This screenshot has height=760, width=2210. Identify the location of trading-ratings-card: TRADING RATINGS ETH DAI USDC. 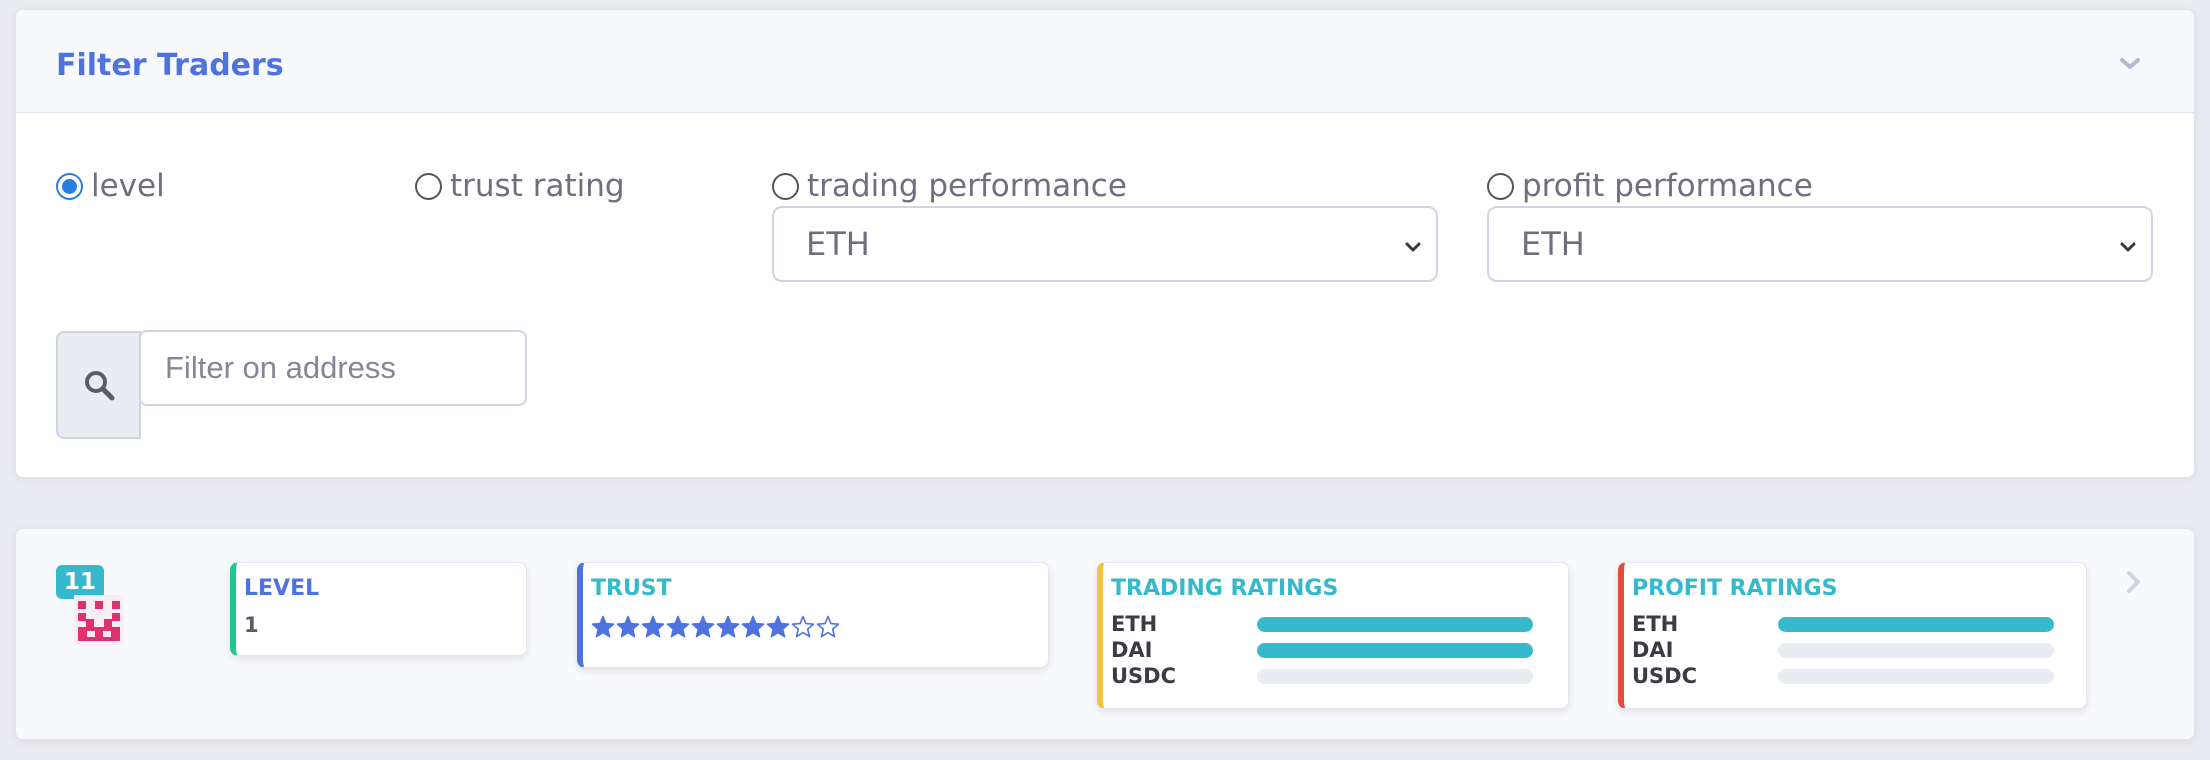
(1333, 635).